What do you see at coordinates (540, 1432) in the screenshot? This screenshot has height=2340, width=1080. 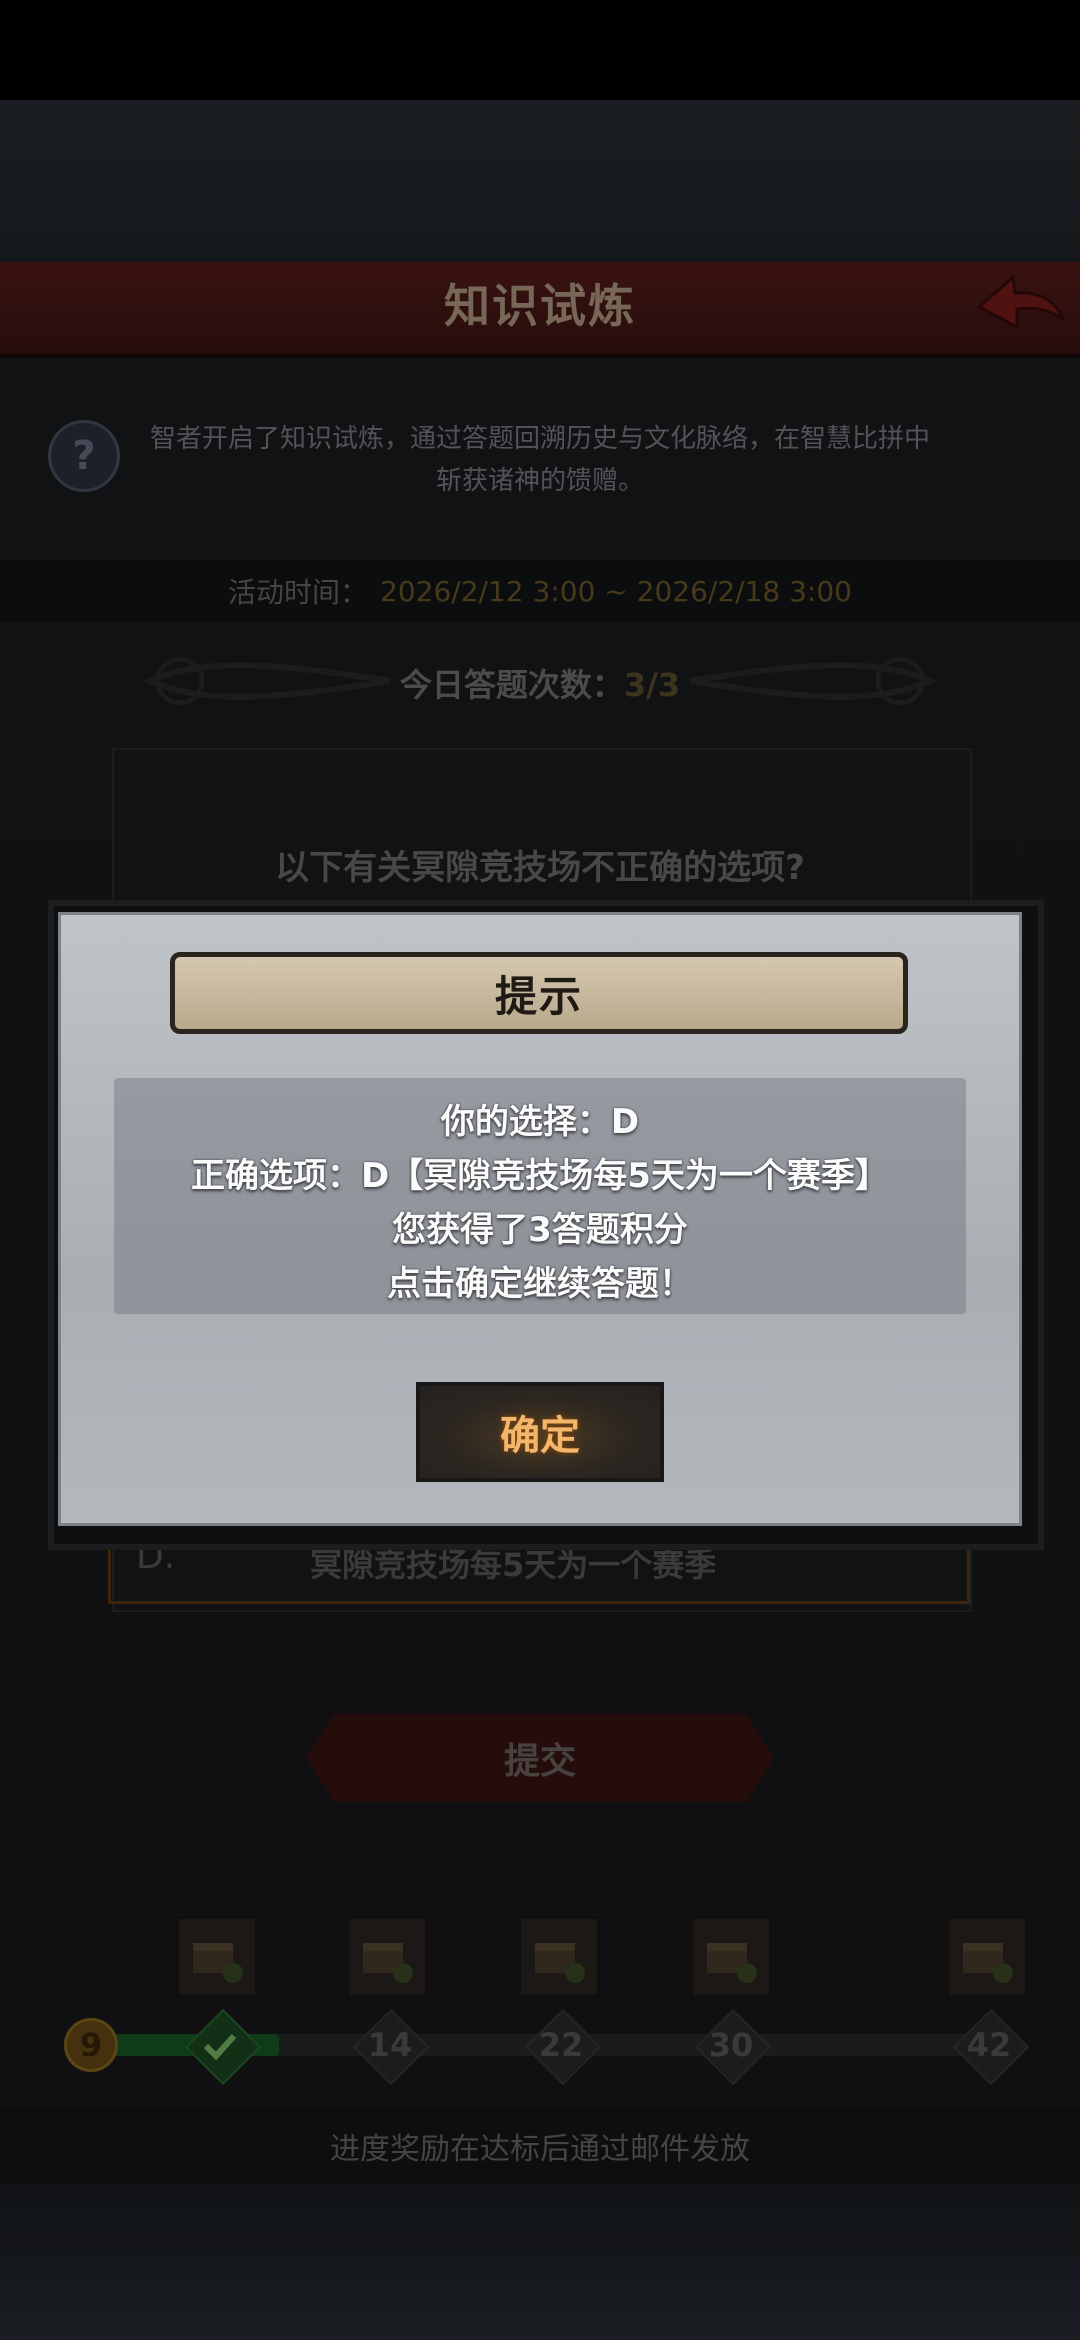 I see `confirm-button: 确定` at bounding box center [540, 1432].